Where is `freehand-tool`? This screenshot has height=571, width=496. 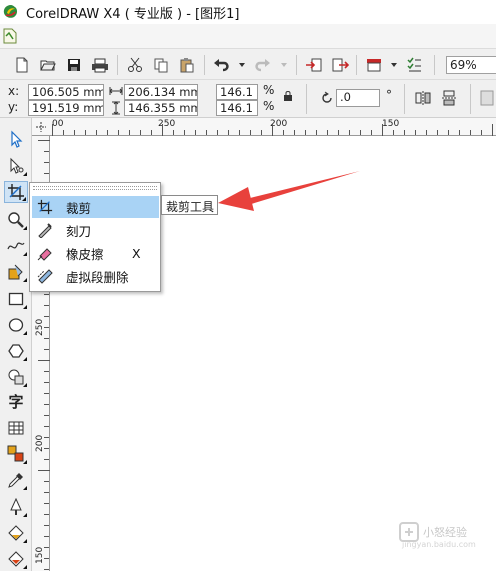
freehand-tool is located at coordinates (16, 246).